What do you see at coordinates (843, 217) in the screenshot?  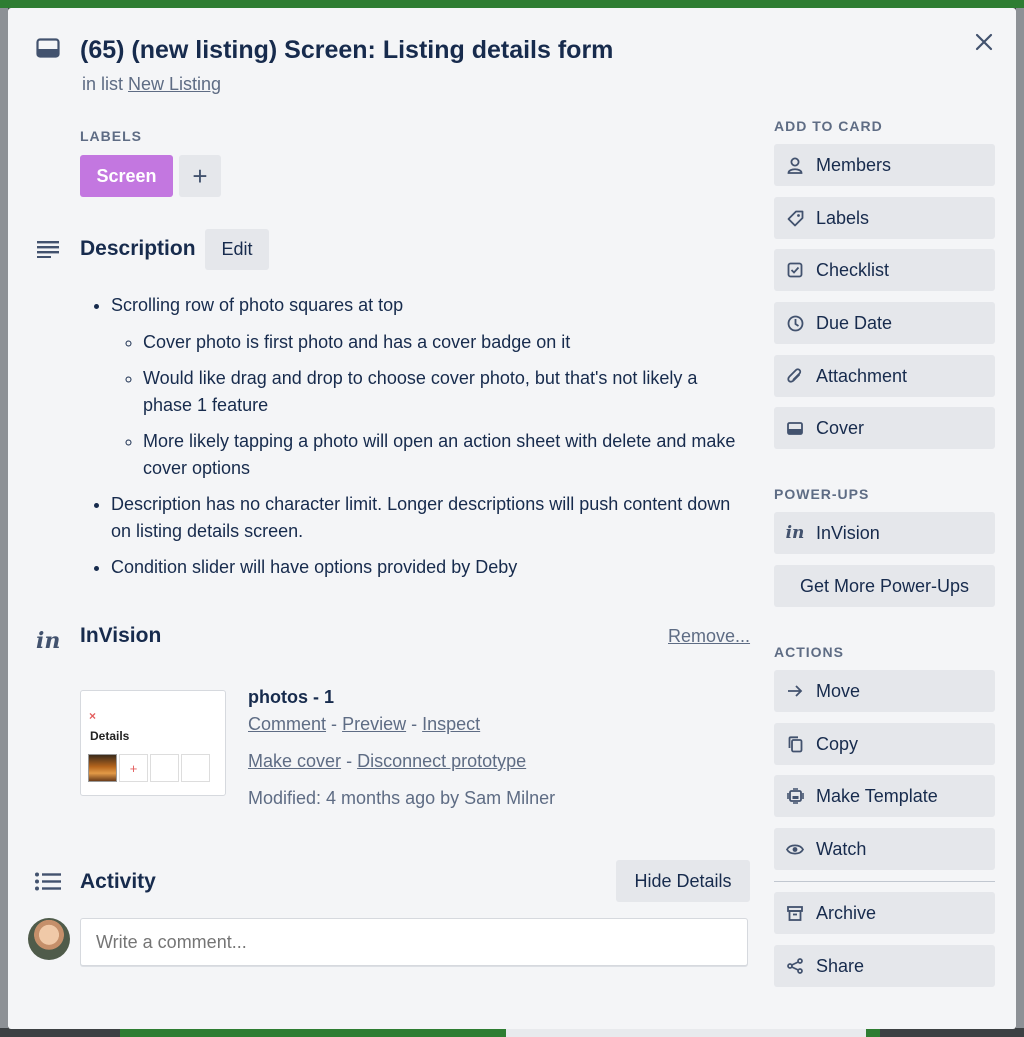 I see `labels-label: Labels` at bounding box center [843, 217].